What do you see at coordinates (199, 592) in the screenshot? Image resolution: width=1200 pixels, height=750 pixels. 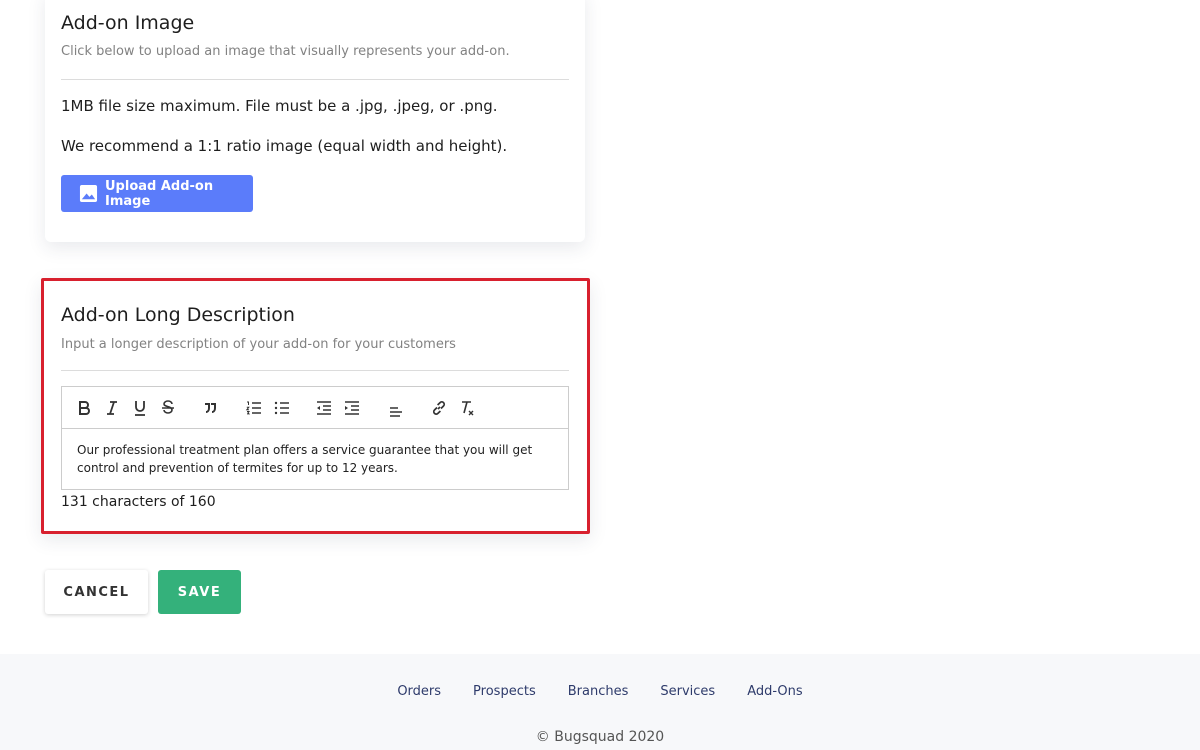 I see `save-button: SAVE` at bounding box center [199, 592].